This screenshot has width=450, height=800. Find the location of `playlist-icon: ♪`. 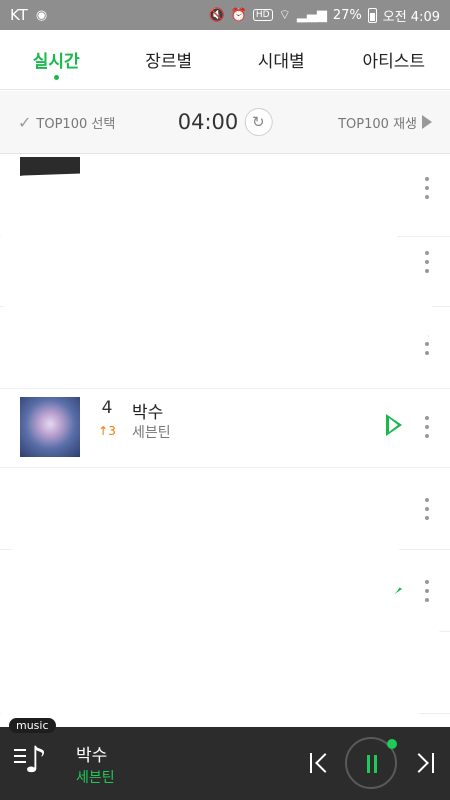

playlist-icon: ♪ is located at coordinates (34, 763).